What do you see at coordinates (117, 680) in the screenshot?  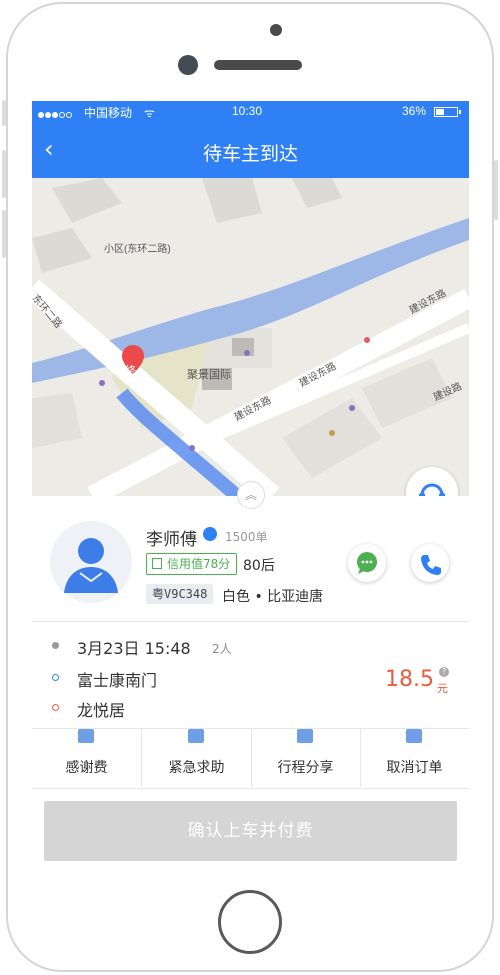 I see `origin-address: 富士康南门` at bounding box center [117, 680].